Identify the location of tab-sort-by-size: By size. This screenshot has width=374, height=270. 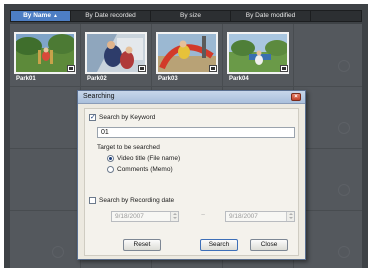
(191, 16).